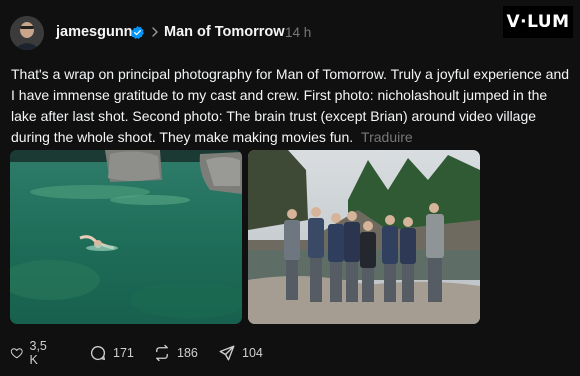 The width and height of the screenshot is (580, 376). What do you see at coordinates (162, 353) in the screenshot?
I see `repost-icon` at bounding box center [162, 353].